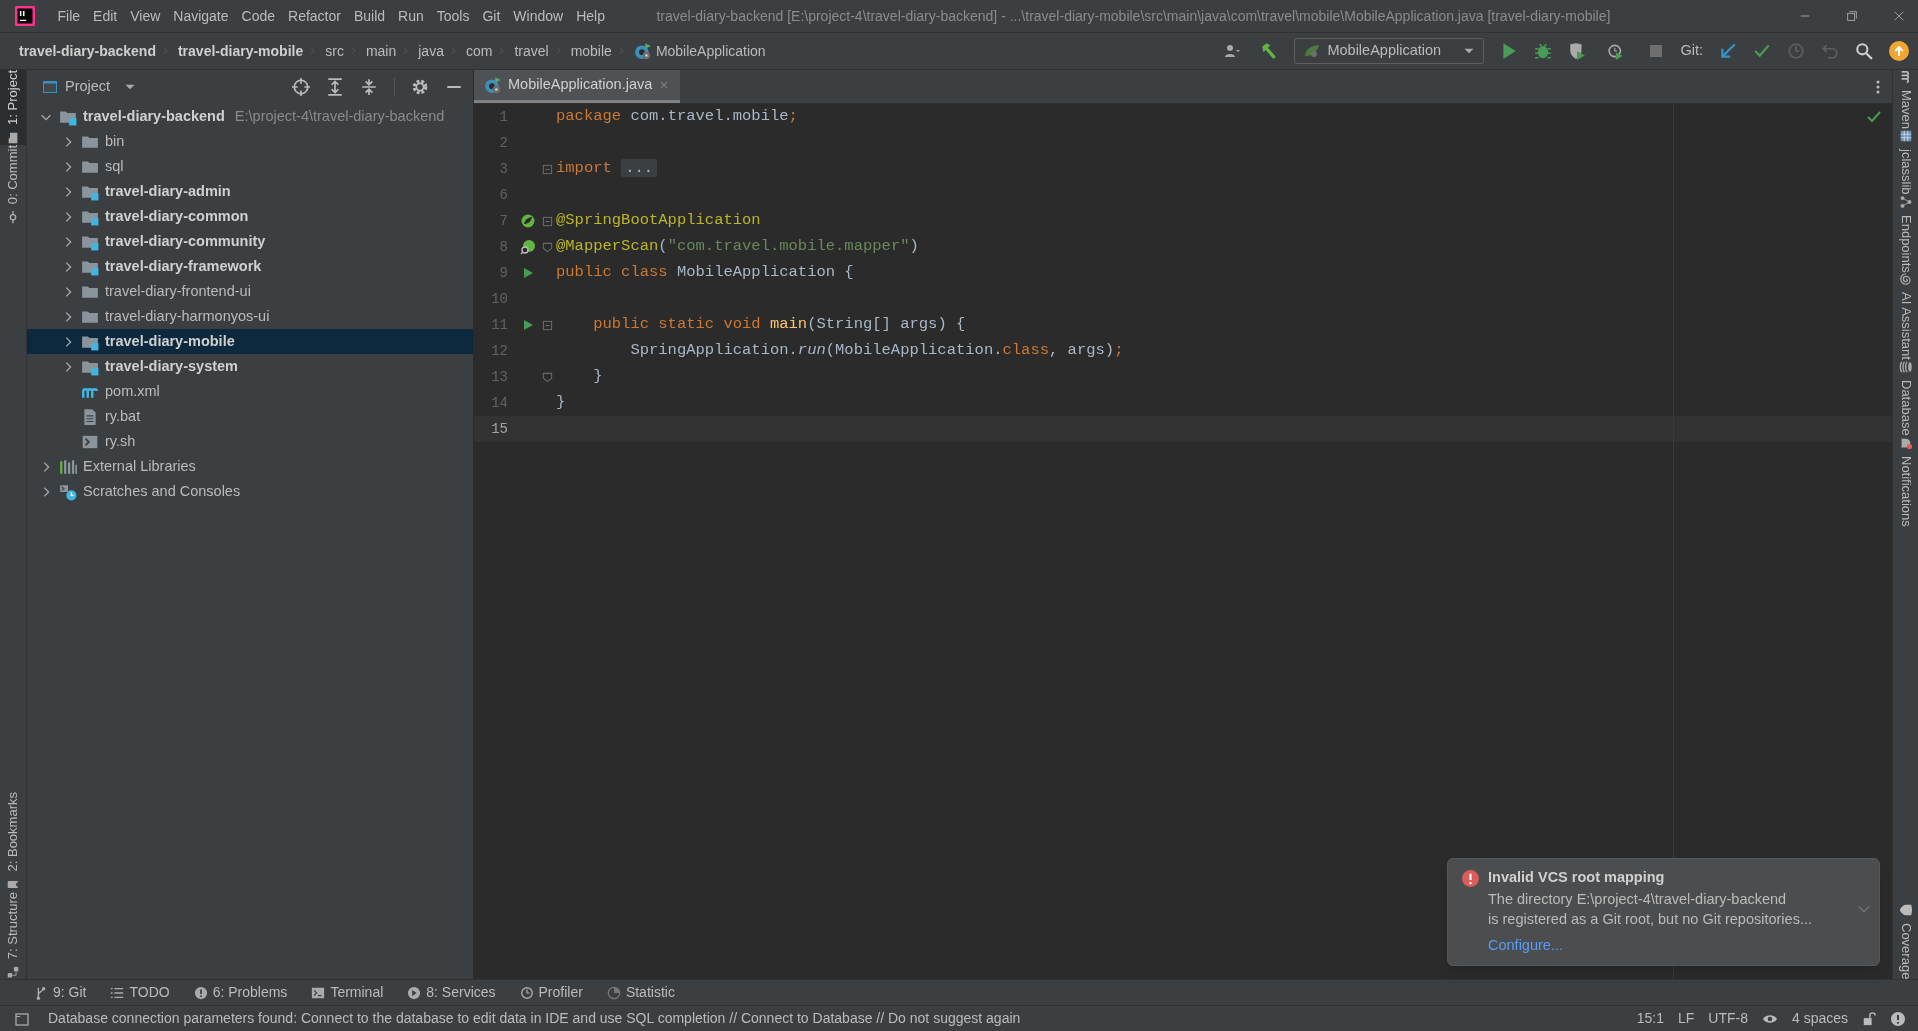  Describe the element at coordinates (1905, 481) in the screenshot. I see `tool-window-tab: Notifications` at that location.